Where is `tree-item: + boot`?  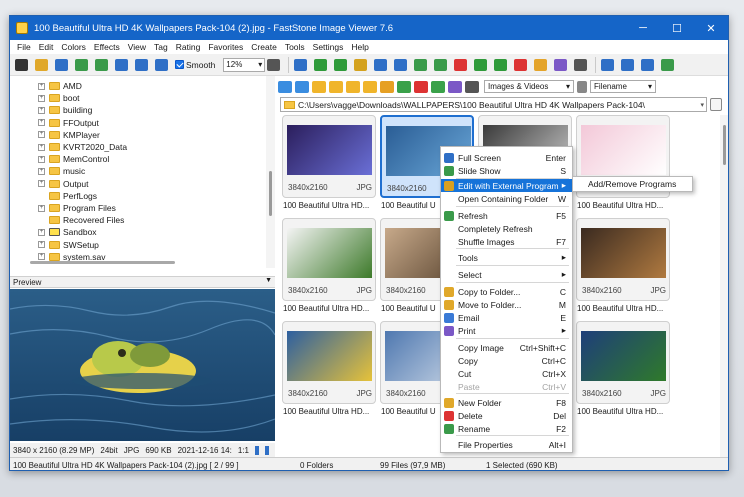
tree-item: + boot is located at coordinates (59, 98).